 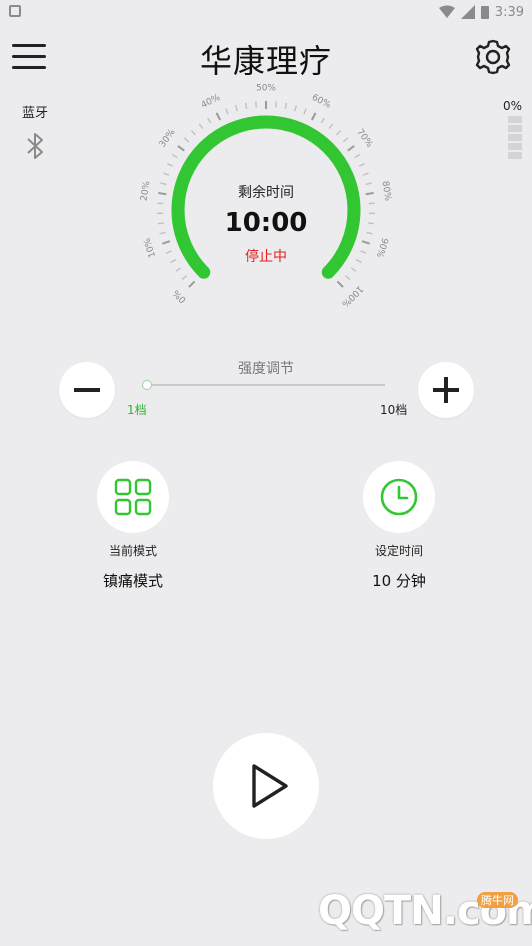 What do you see at coordinates (512, 106) in the screenshot?
I see `battery-percent: 0%` at bounding box center [512, 106].